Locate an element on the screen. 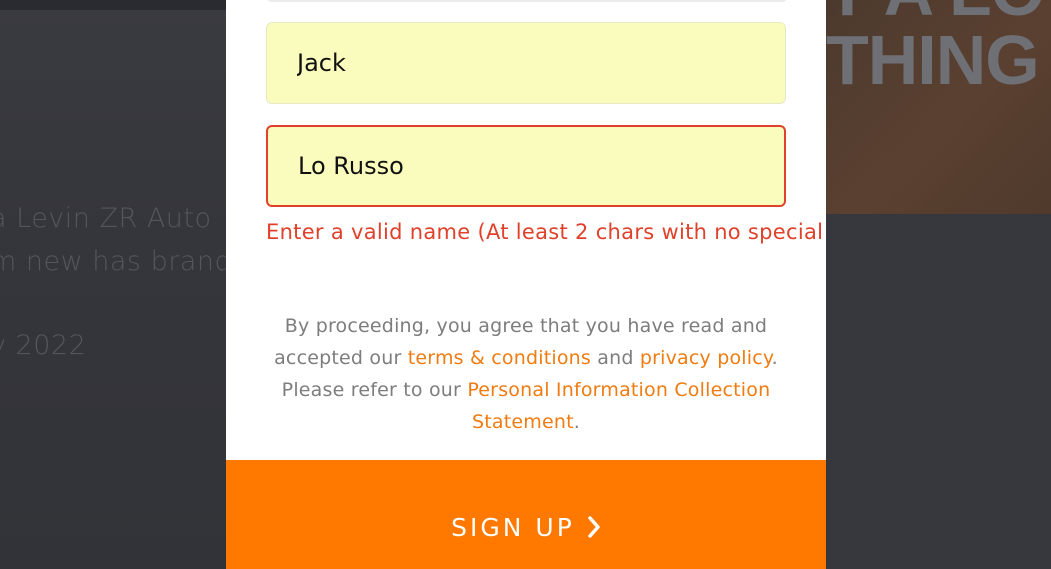 The width and height of the screenshot is (1051, 569). first-name-field is located at coordinates (526, 63).